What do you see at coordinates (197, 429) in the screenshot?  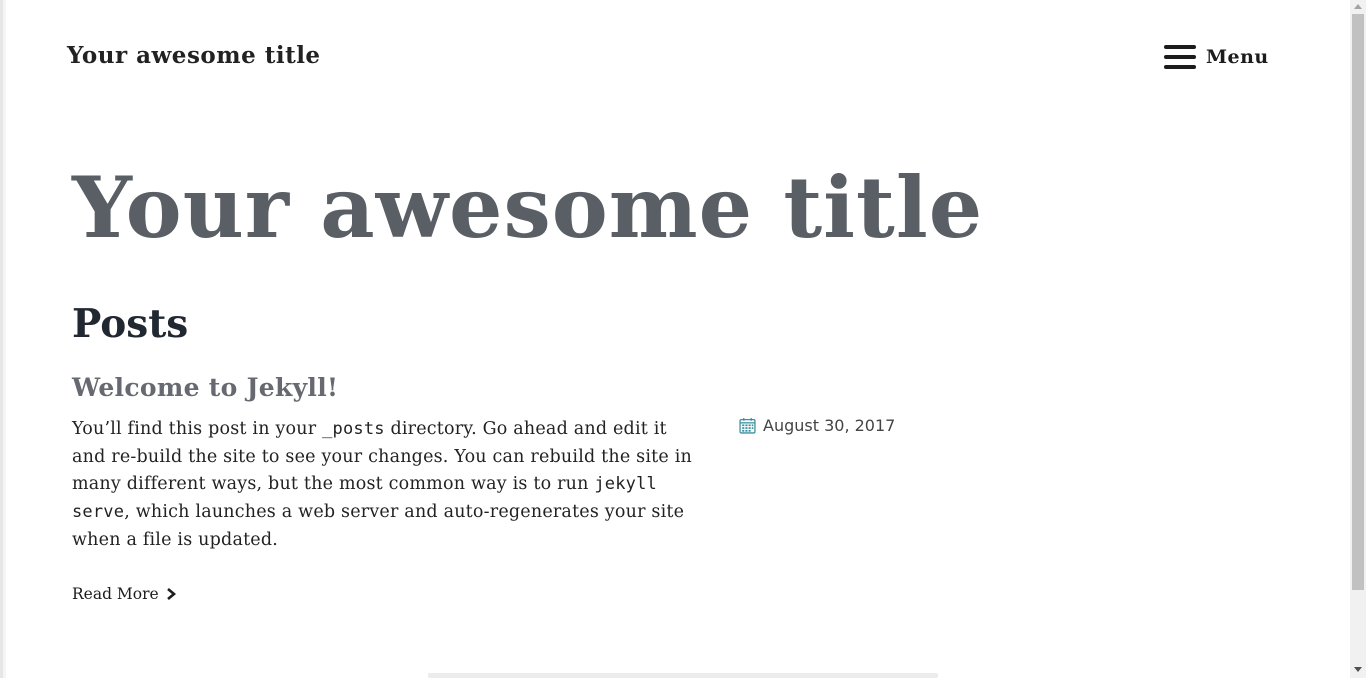 I see `excerpt-text: You’ll find this post in your` at bounding box center [197, 429].